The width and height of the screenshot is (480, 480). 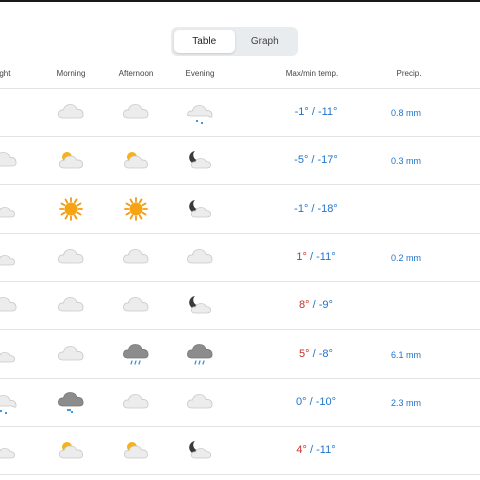 What do you see at coordinates (240, 258) in the screenshot?
I see `table-row: 1° / -11° 0.2 mm` at bounding box center [240, 258].